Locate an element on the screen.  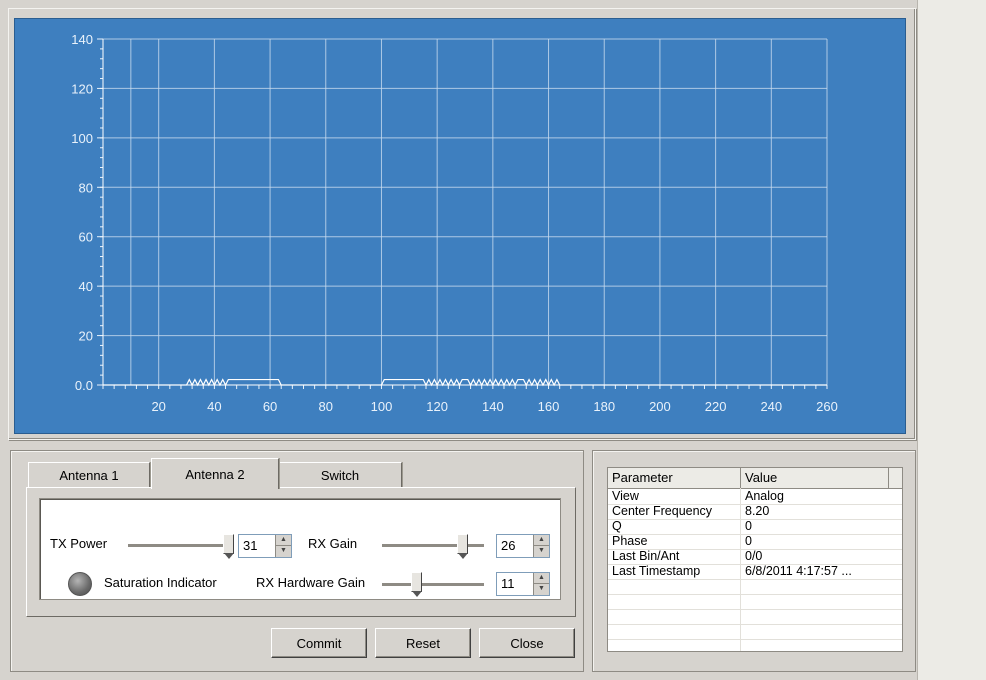
parameter-table-header: Parameter Value is located at coordinates (755, 478).